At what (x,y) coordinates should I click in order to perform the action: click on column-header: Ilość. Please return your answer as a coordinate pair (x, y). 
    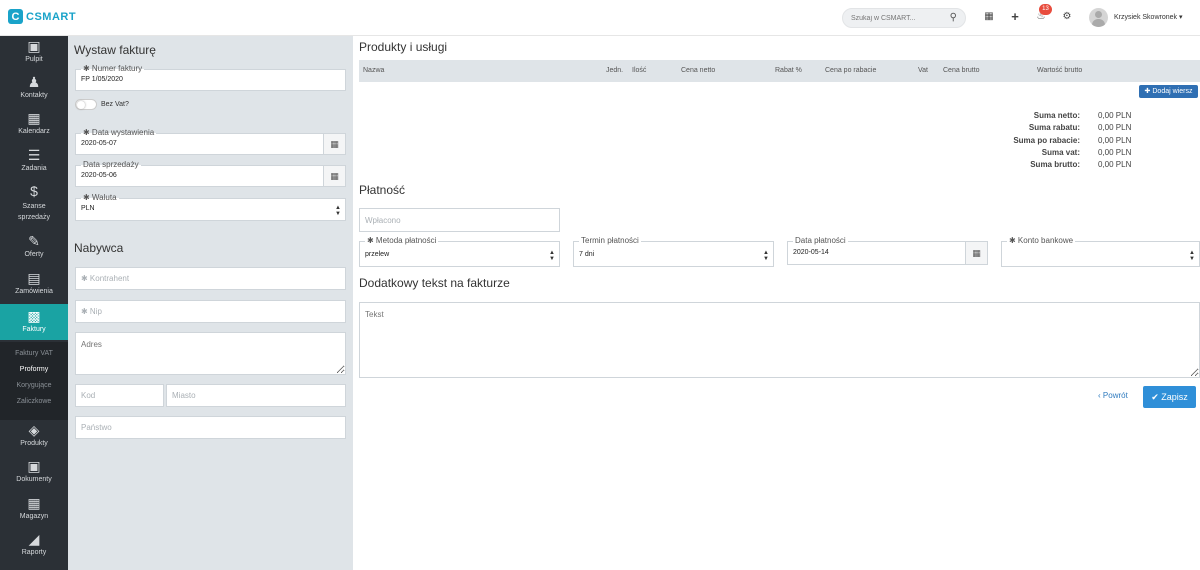
    Looking at the image, I should click on (639, 70).